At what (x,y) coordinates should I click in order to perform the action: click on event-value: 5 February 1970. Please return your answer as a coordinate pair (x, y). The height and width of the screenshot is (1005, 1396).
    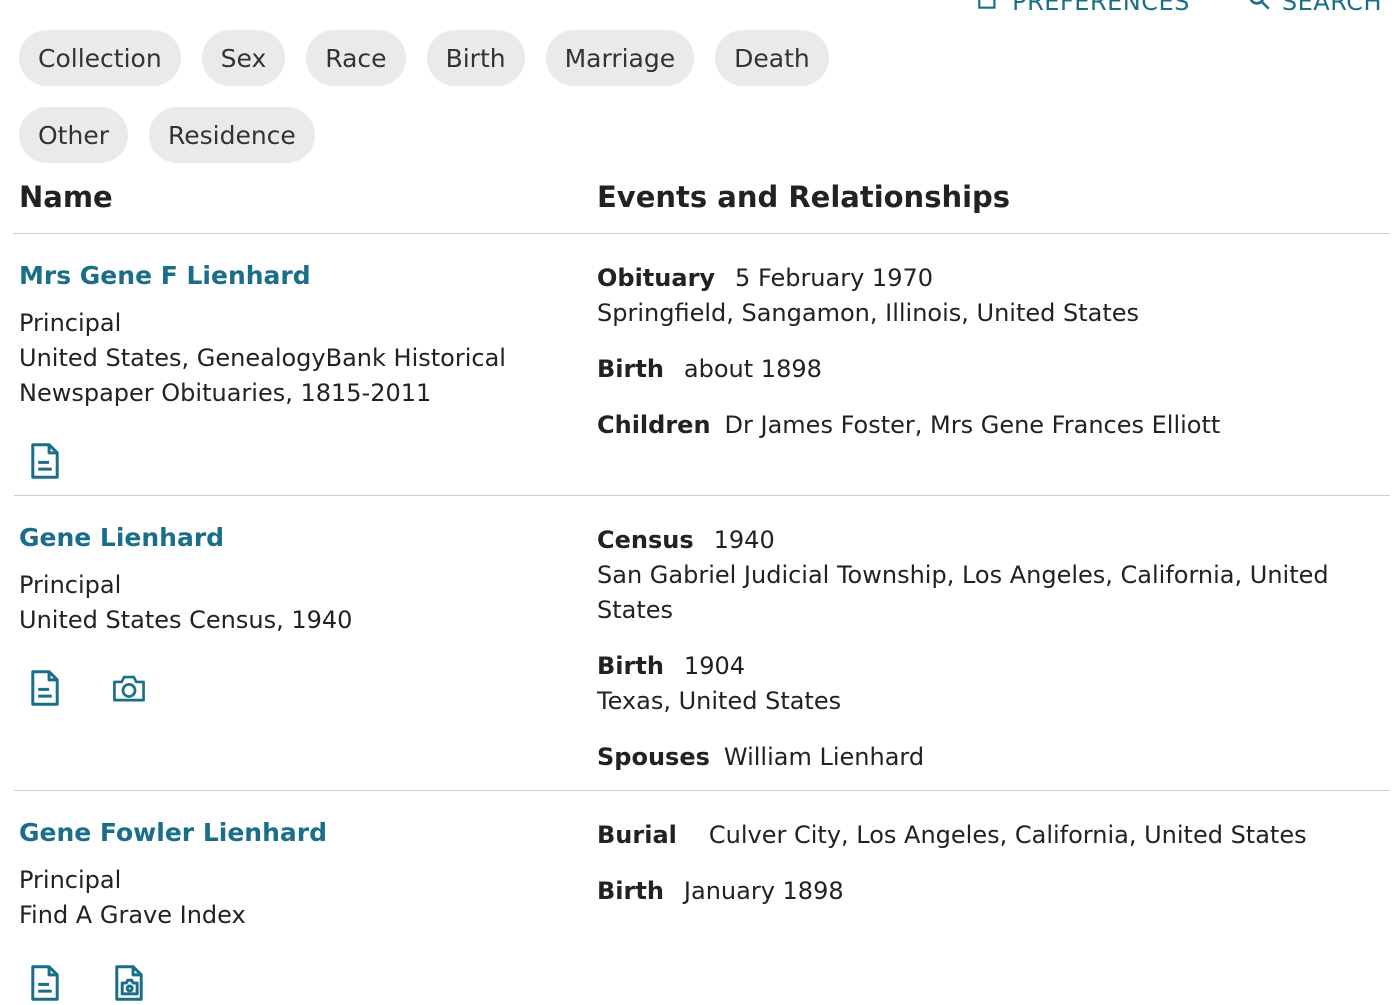
    Looking at the image, I should click on (834, 278).